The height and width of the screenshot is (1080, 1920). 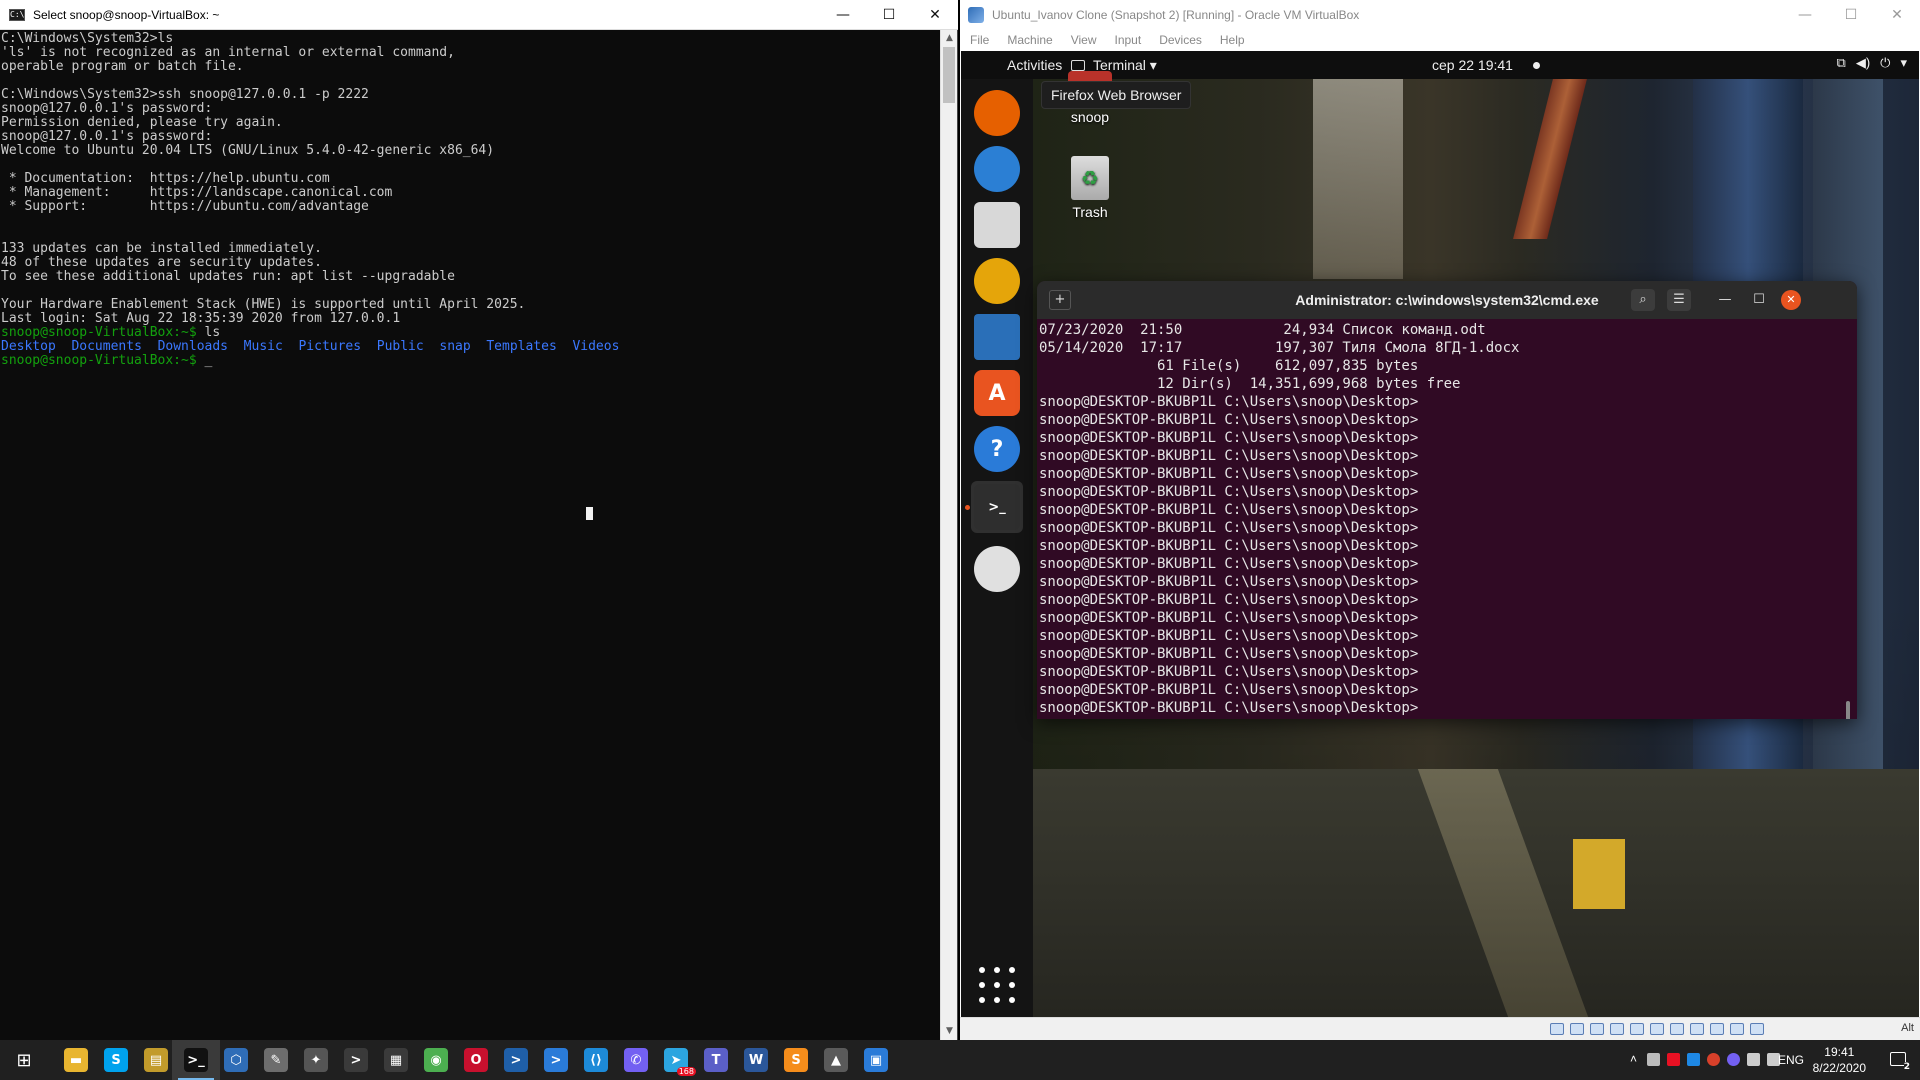 What do you see at coordinates (843, 15) in the screenshot?
I see `minimize-button: —` at bounding box center [843, 15].